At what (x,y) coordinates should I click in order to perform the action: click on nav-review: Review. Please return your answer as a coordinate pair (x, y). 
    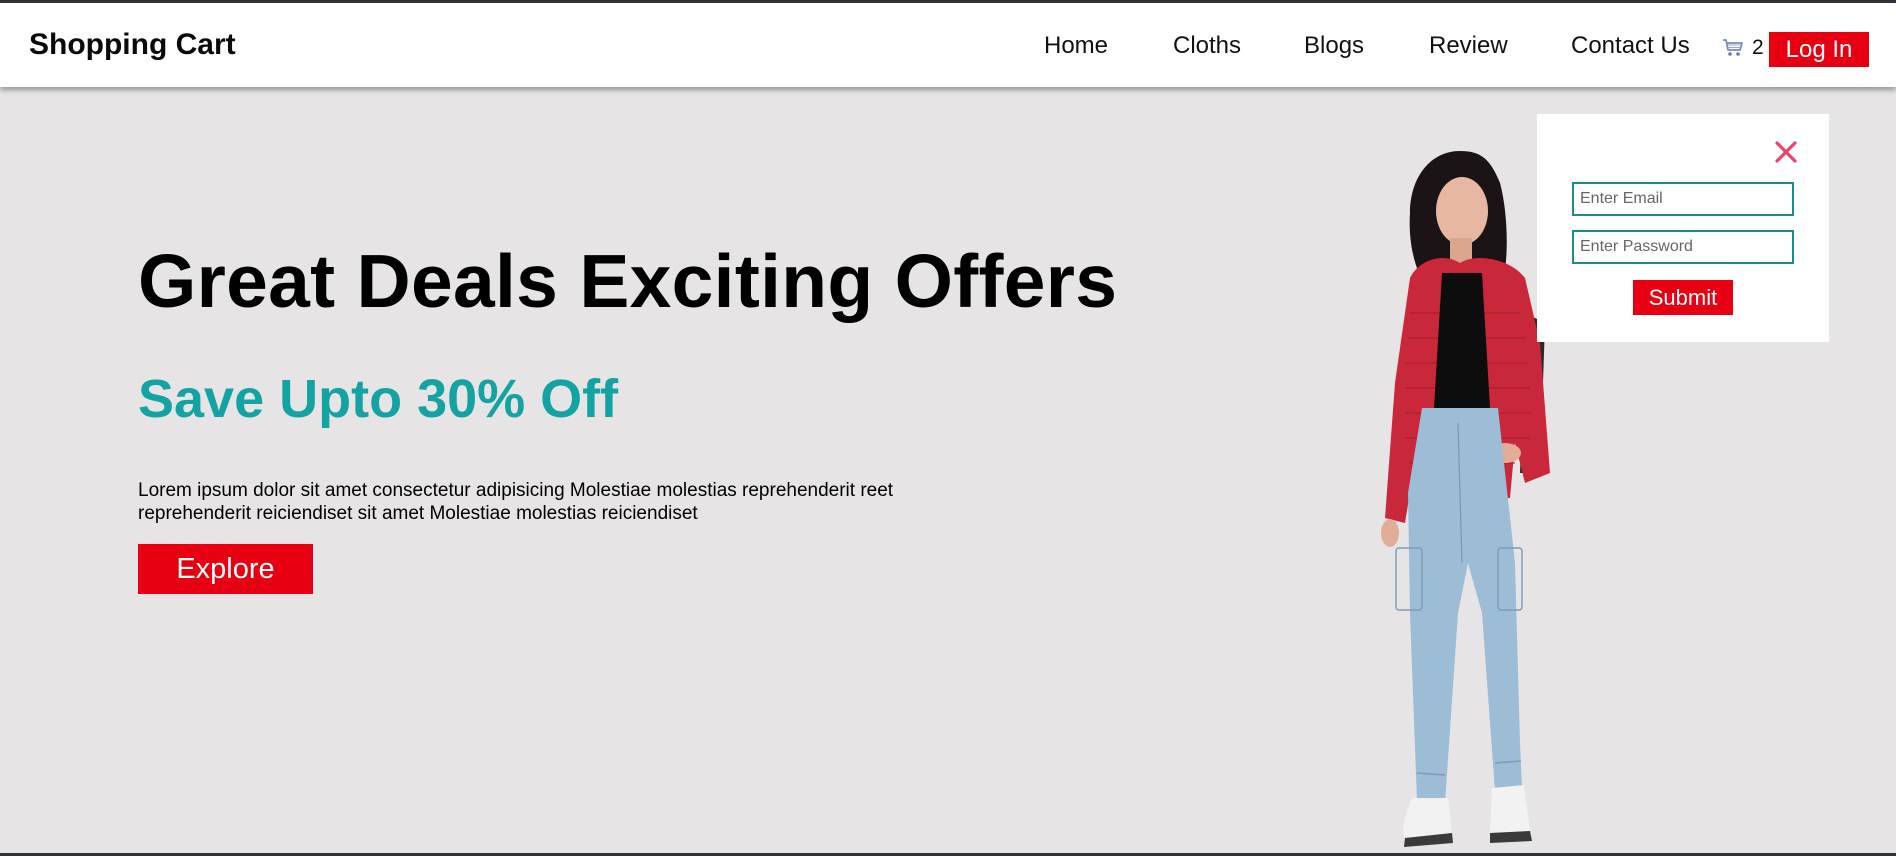
    Looking at the image, I should click on (1468, 46).